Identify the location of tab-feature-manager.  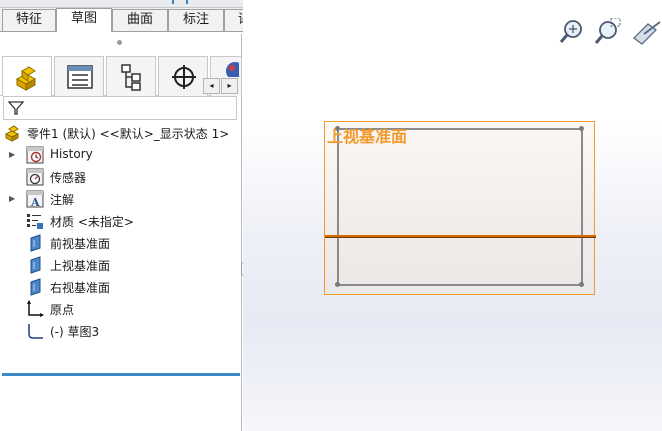
(27, 76).